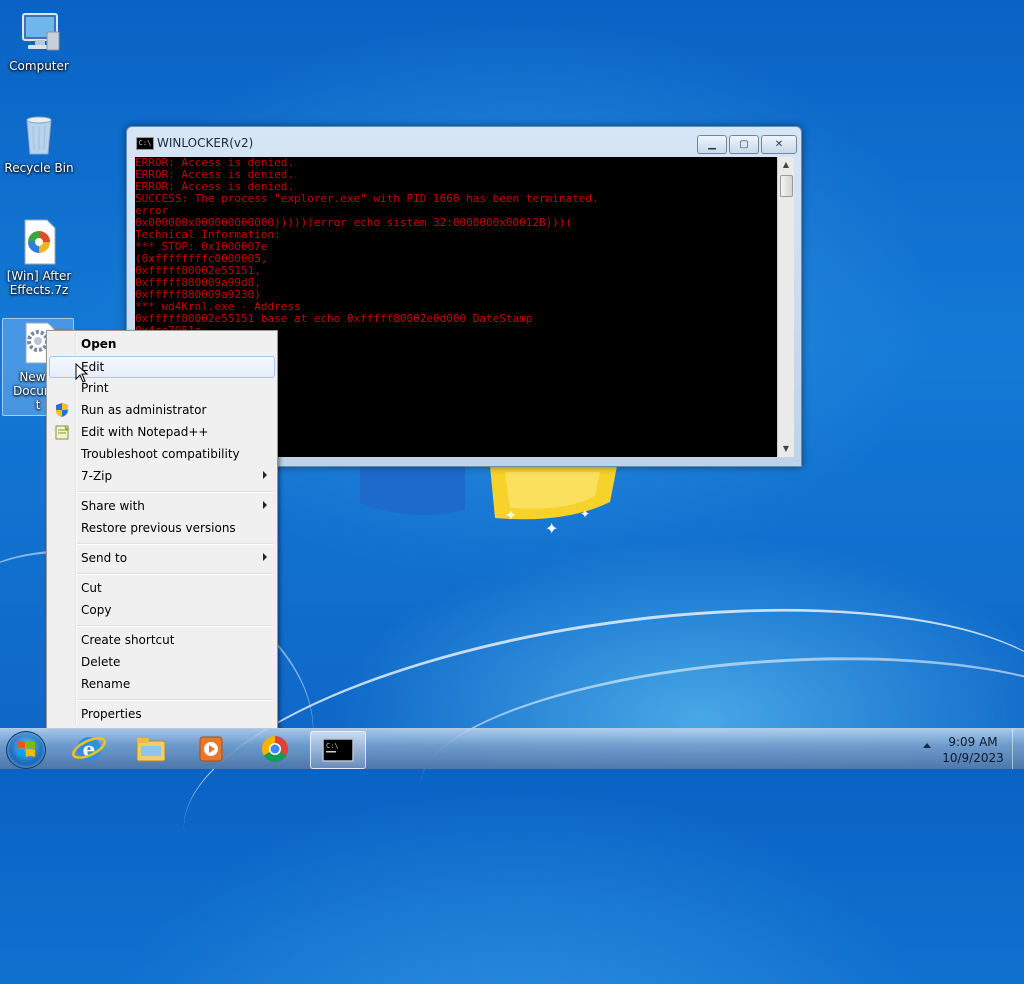  I want to click on menu-item-label: 7-Zip, so click(97, 476).